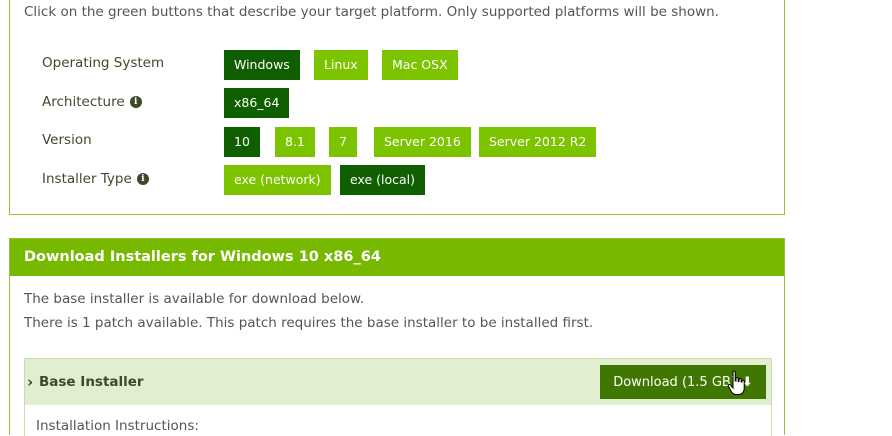 Image resolution: width=892 pixels, height=436 pixels. I want to click on base-installer-title: Base Installer, so click(91, 382).